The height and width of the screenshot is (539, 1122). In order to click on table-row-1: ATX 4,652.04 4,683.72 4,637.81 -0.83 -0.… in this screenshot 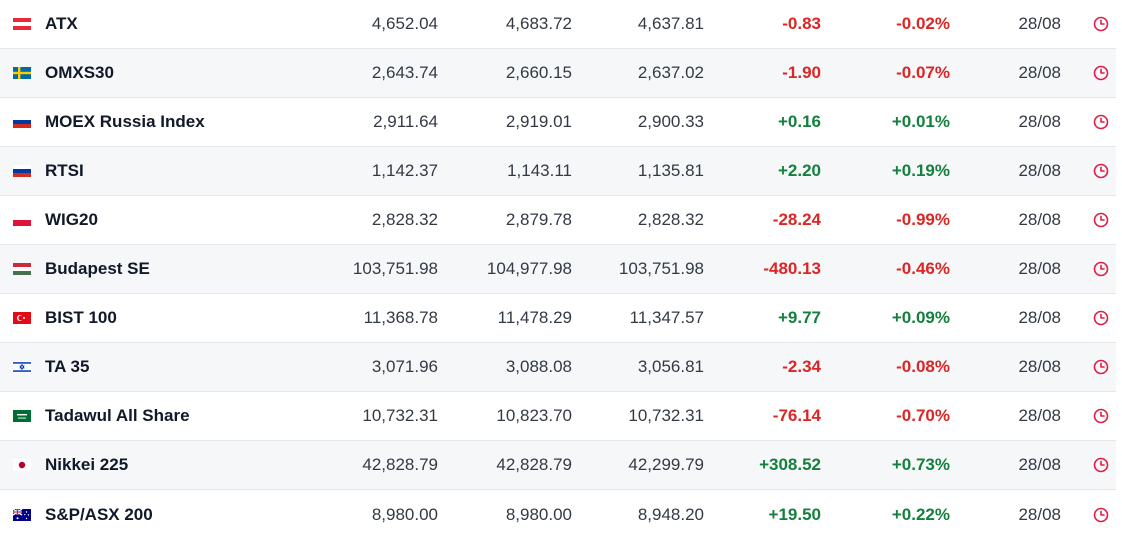, I will do `click(558, 24)`.